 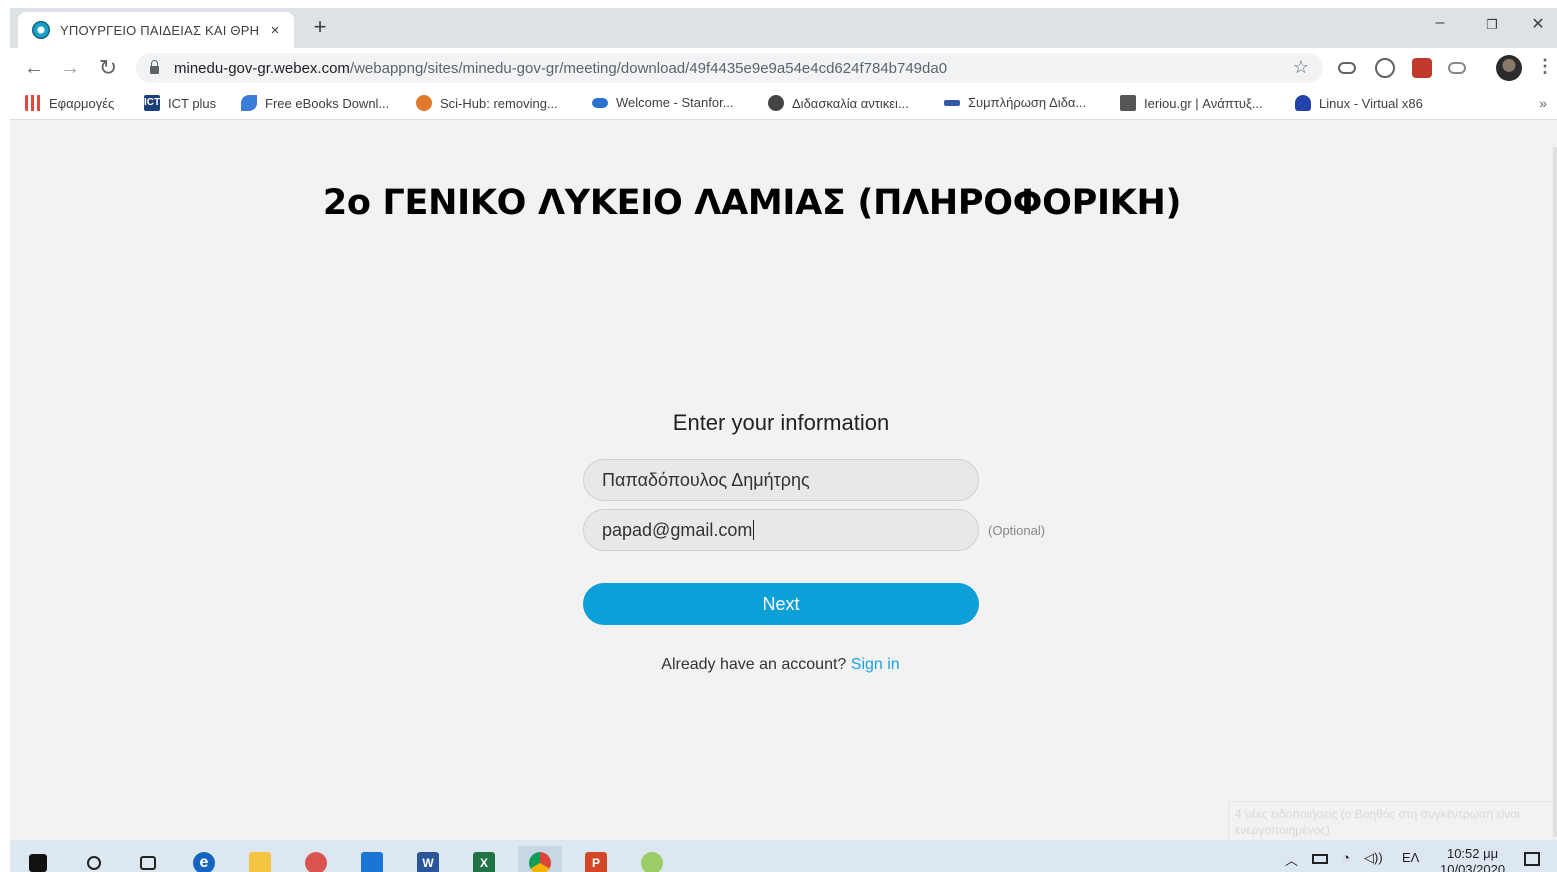 I want to click on page-title: 2ο ΓΕΝΙΚΟ ΛΥΚΕΙΟ ΛΑΜΙΑΣ (ΠΛΗΡΟΦΟΡΙΚΗ), so click(x=752, y=203).